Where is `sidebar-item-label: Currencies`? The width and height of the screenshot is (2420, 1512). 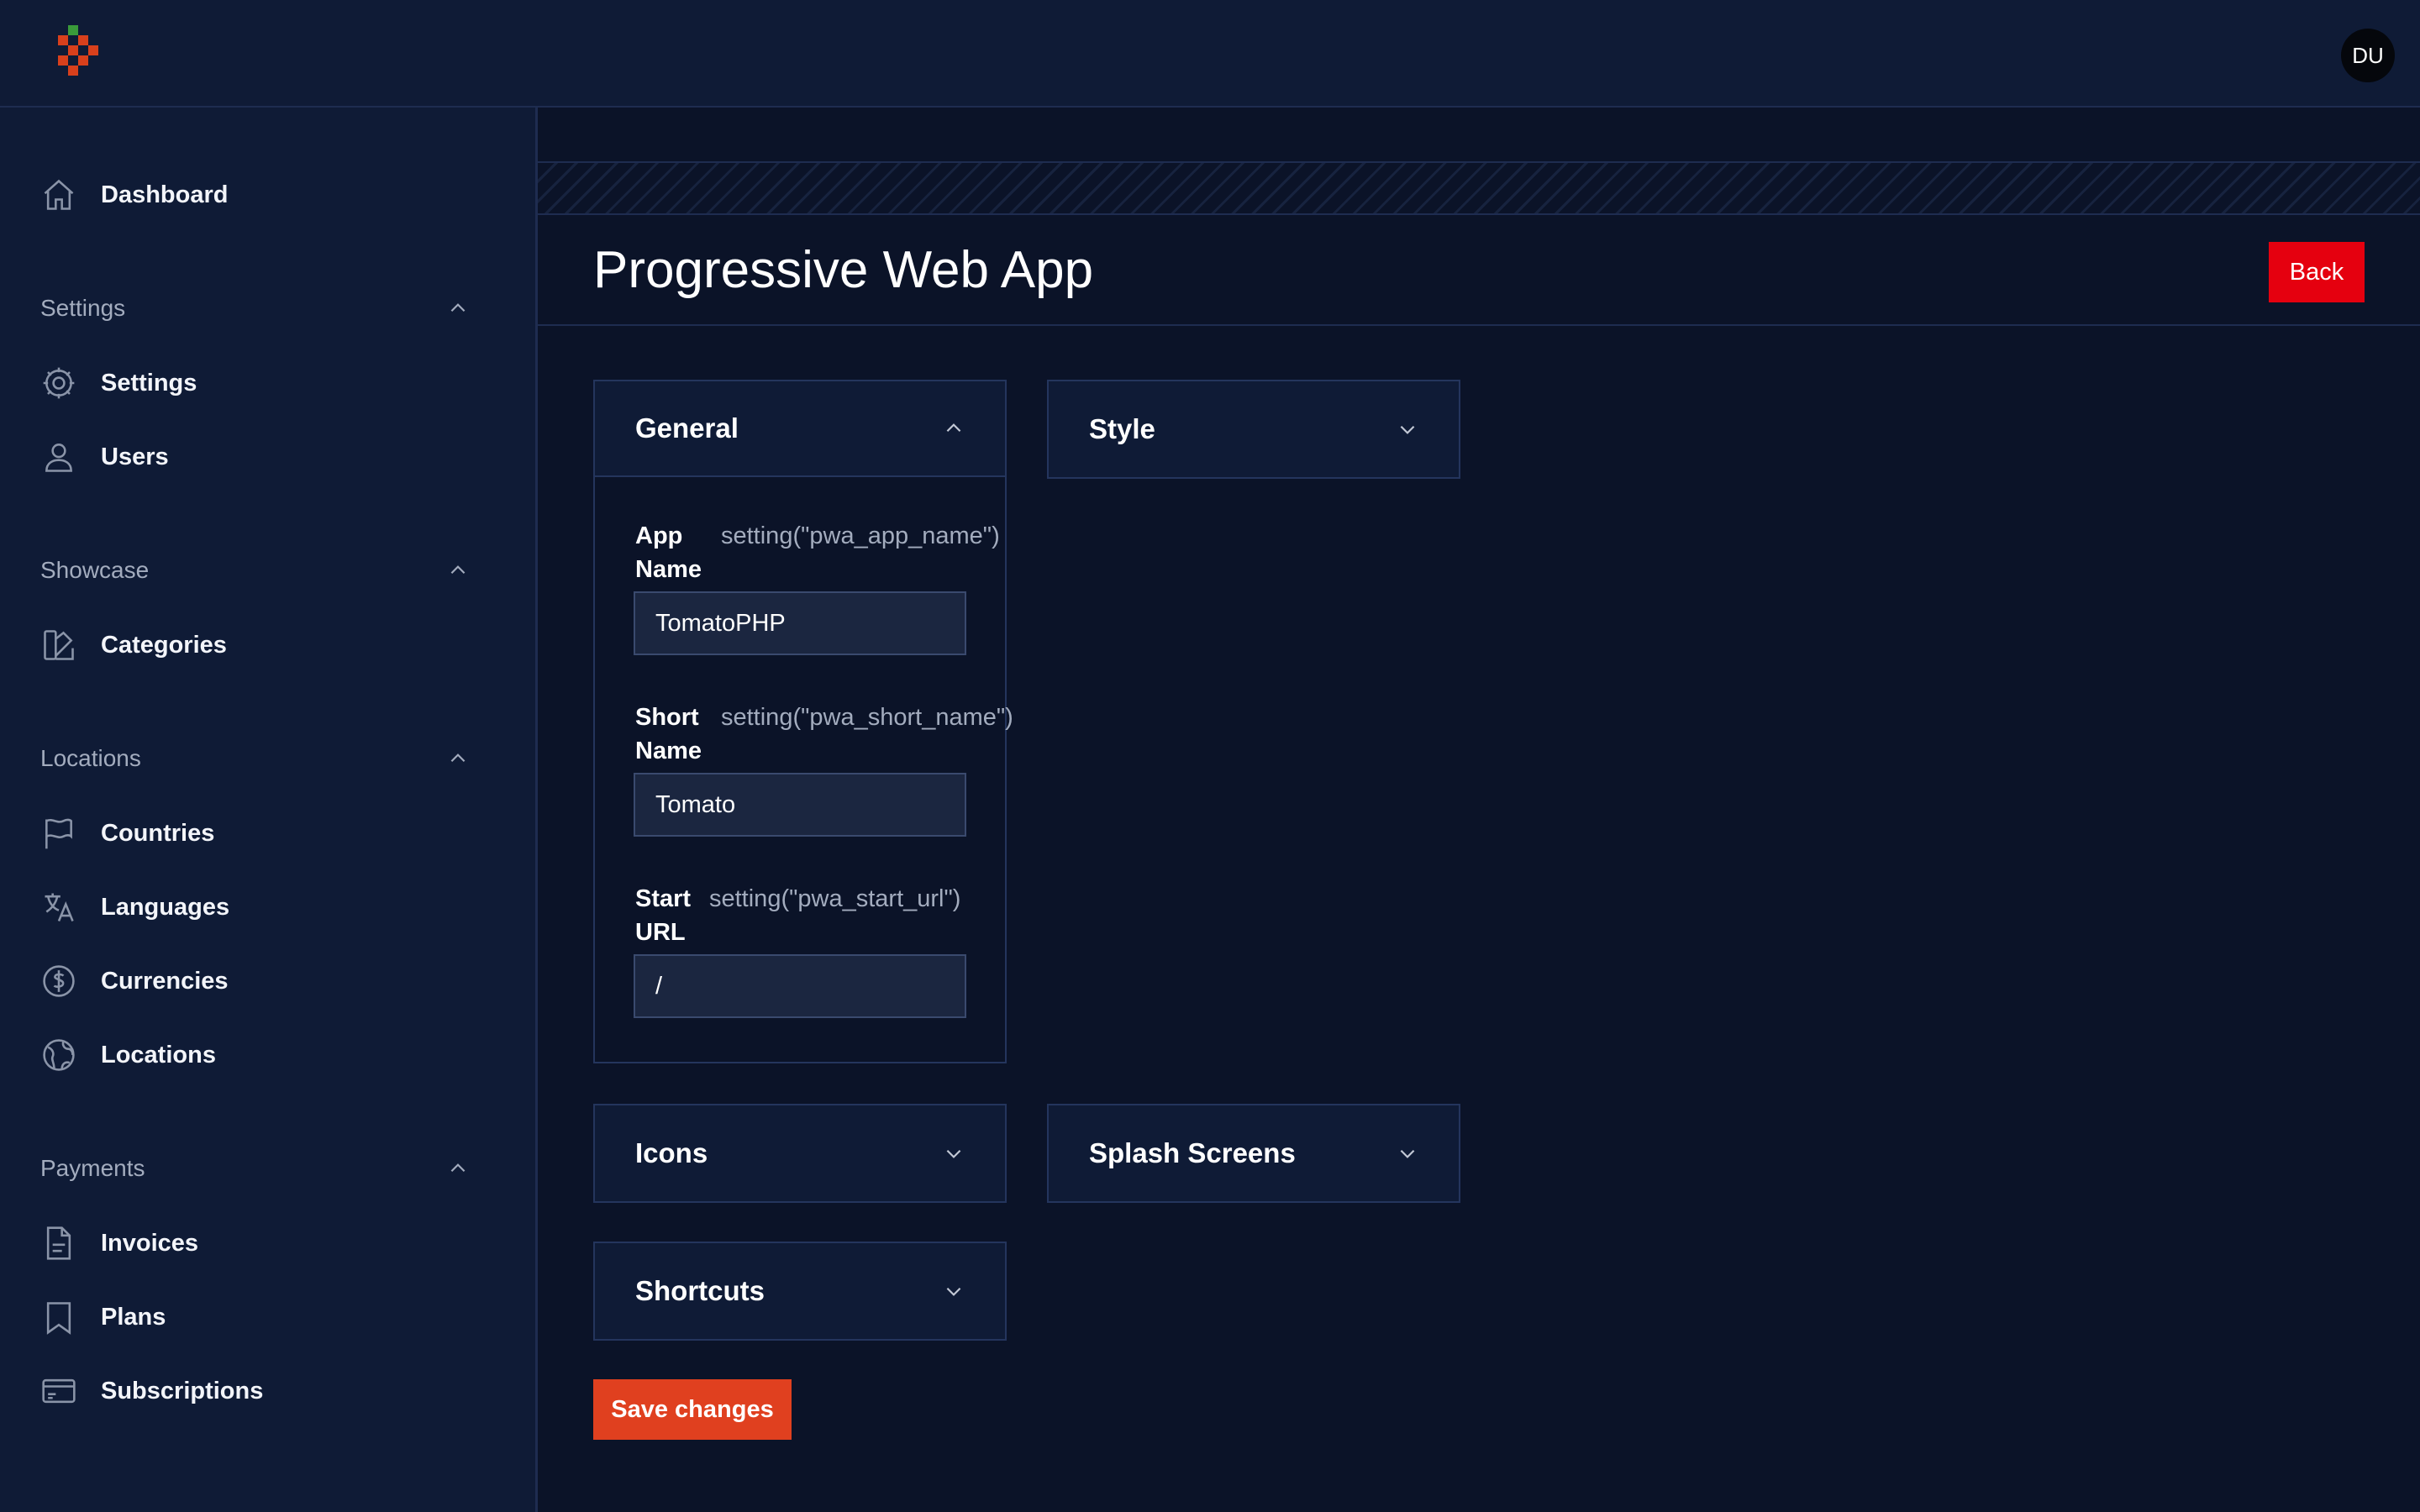 sidebar-item-label: Currencies is located at coordinates (165, 981).